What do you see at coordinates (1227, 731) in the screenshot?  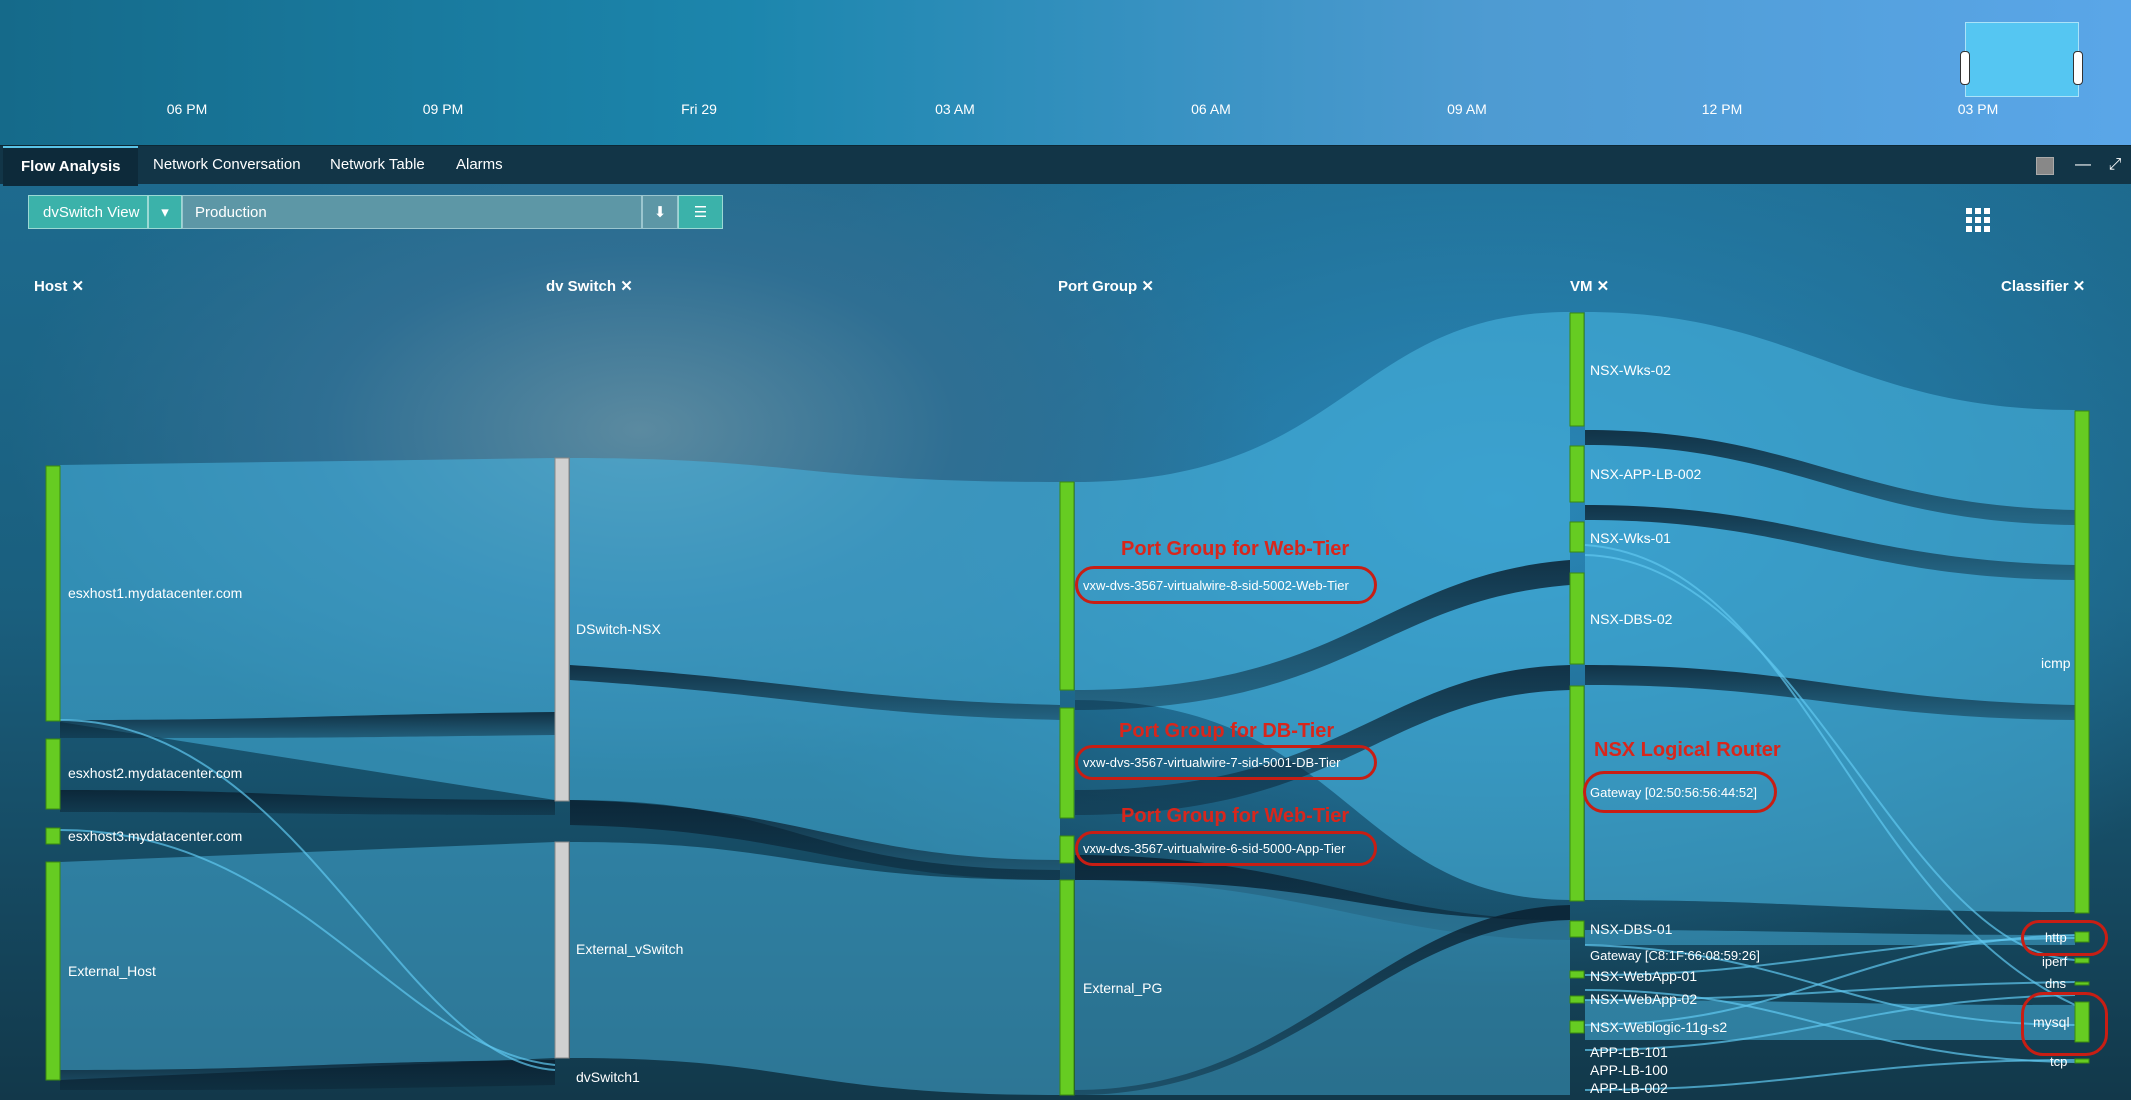 I see `annotation-db-tier: Port Group for DB-Tier` at bounding box center [1227, 731].